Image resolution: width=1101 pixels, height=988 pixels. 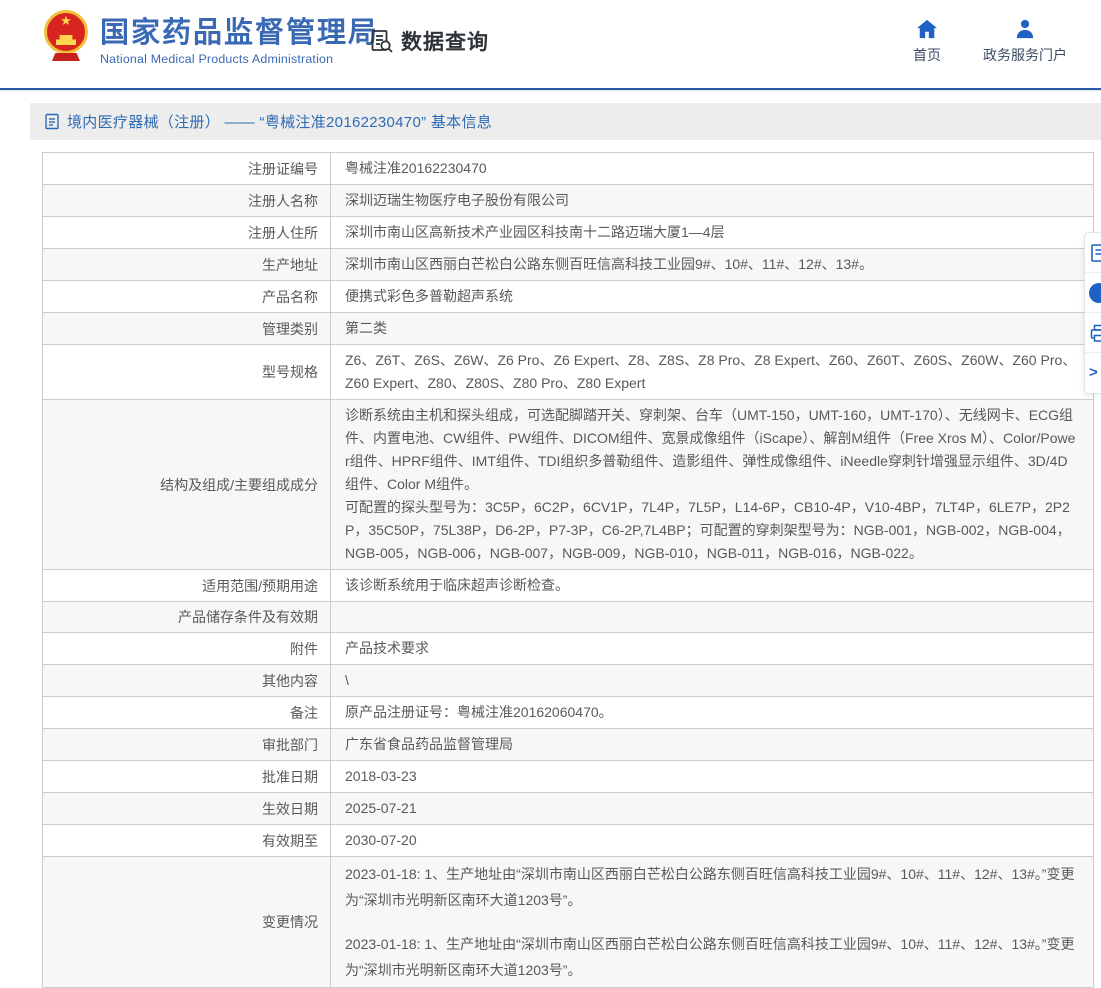 What do you see at coordinates (712, 328) in the screenshot?
I see `row-value: 第二类` at bounding box center [712, 328].